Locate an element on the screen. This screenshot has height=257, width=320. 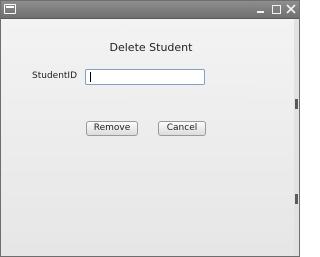
window-right-edge is located at coordinates (296, 137).